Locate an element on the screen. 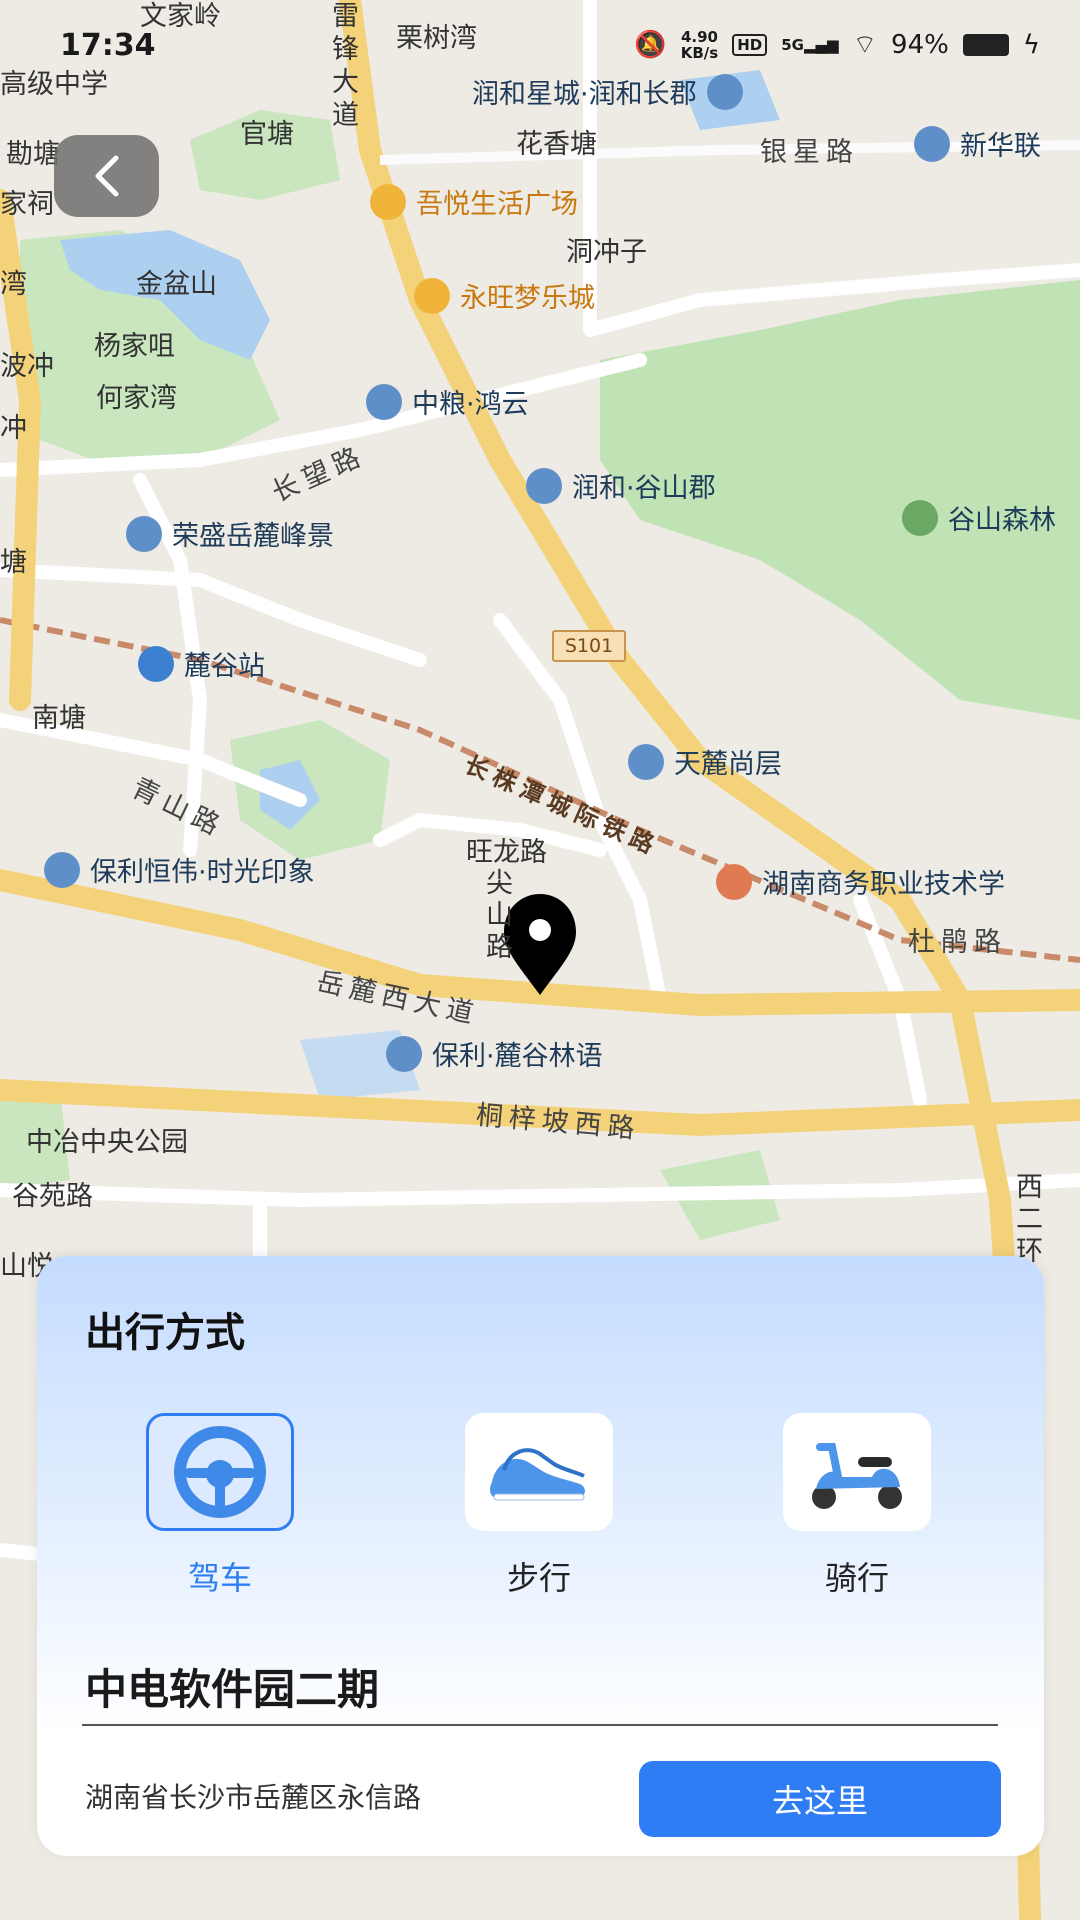 This screenshot has width=1080, height=1920. poi-label: 润和星城·润和长郡 is located at coordinates (584, 94).